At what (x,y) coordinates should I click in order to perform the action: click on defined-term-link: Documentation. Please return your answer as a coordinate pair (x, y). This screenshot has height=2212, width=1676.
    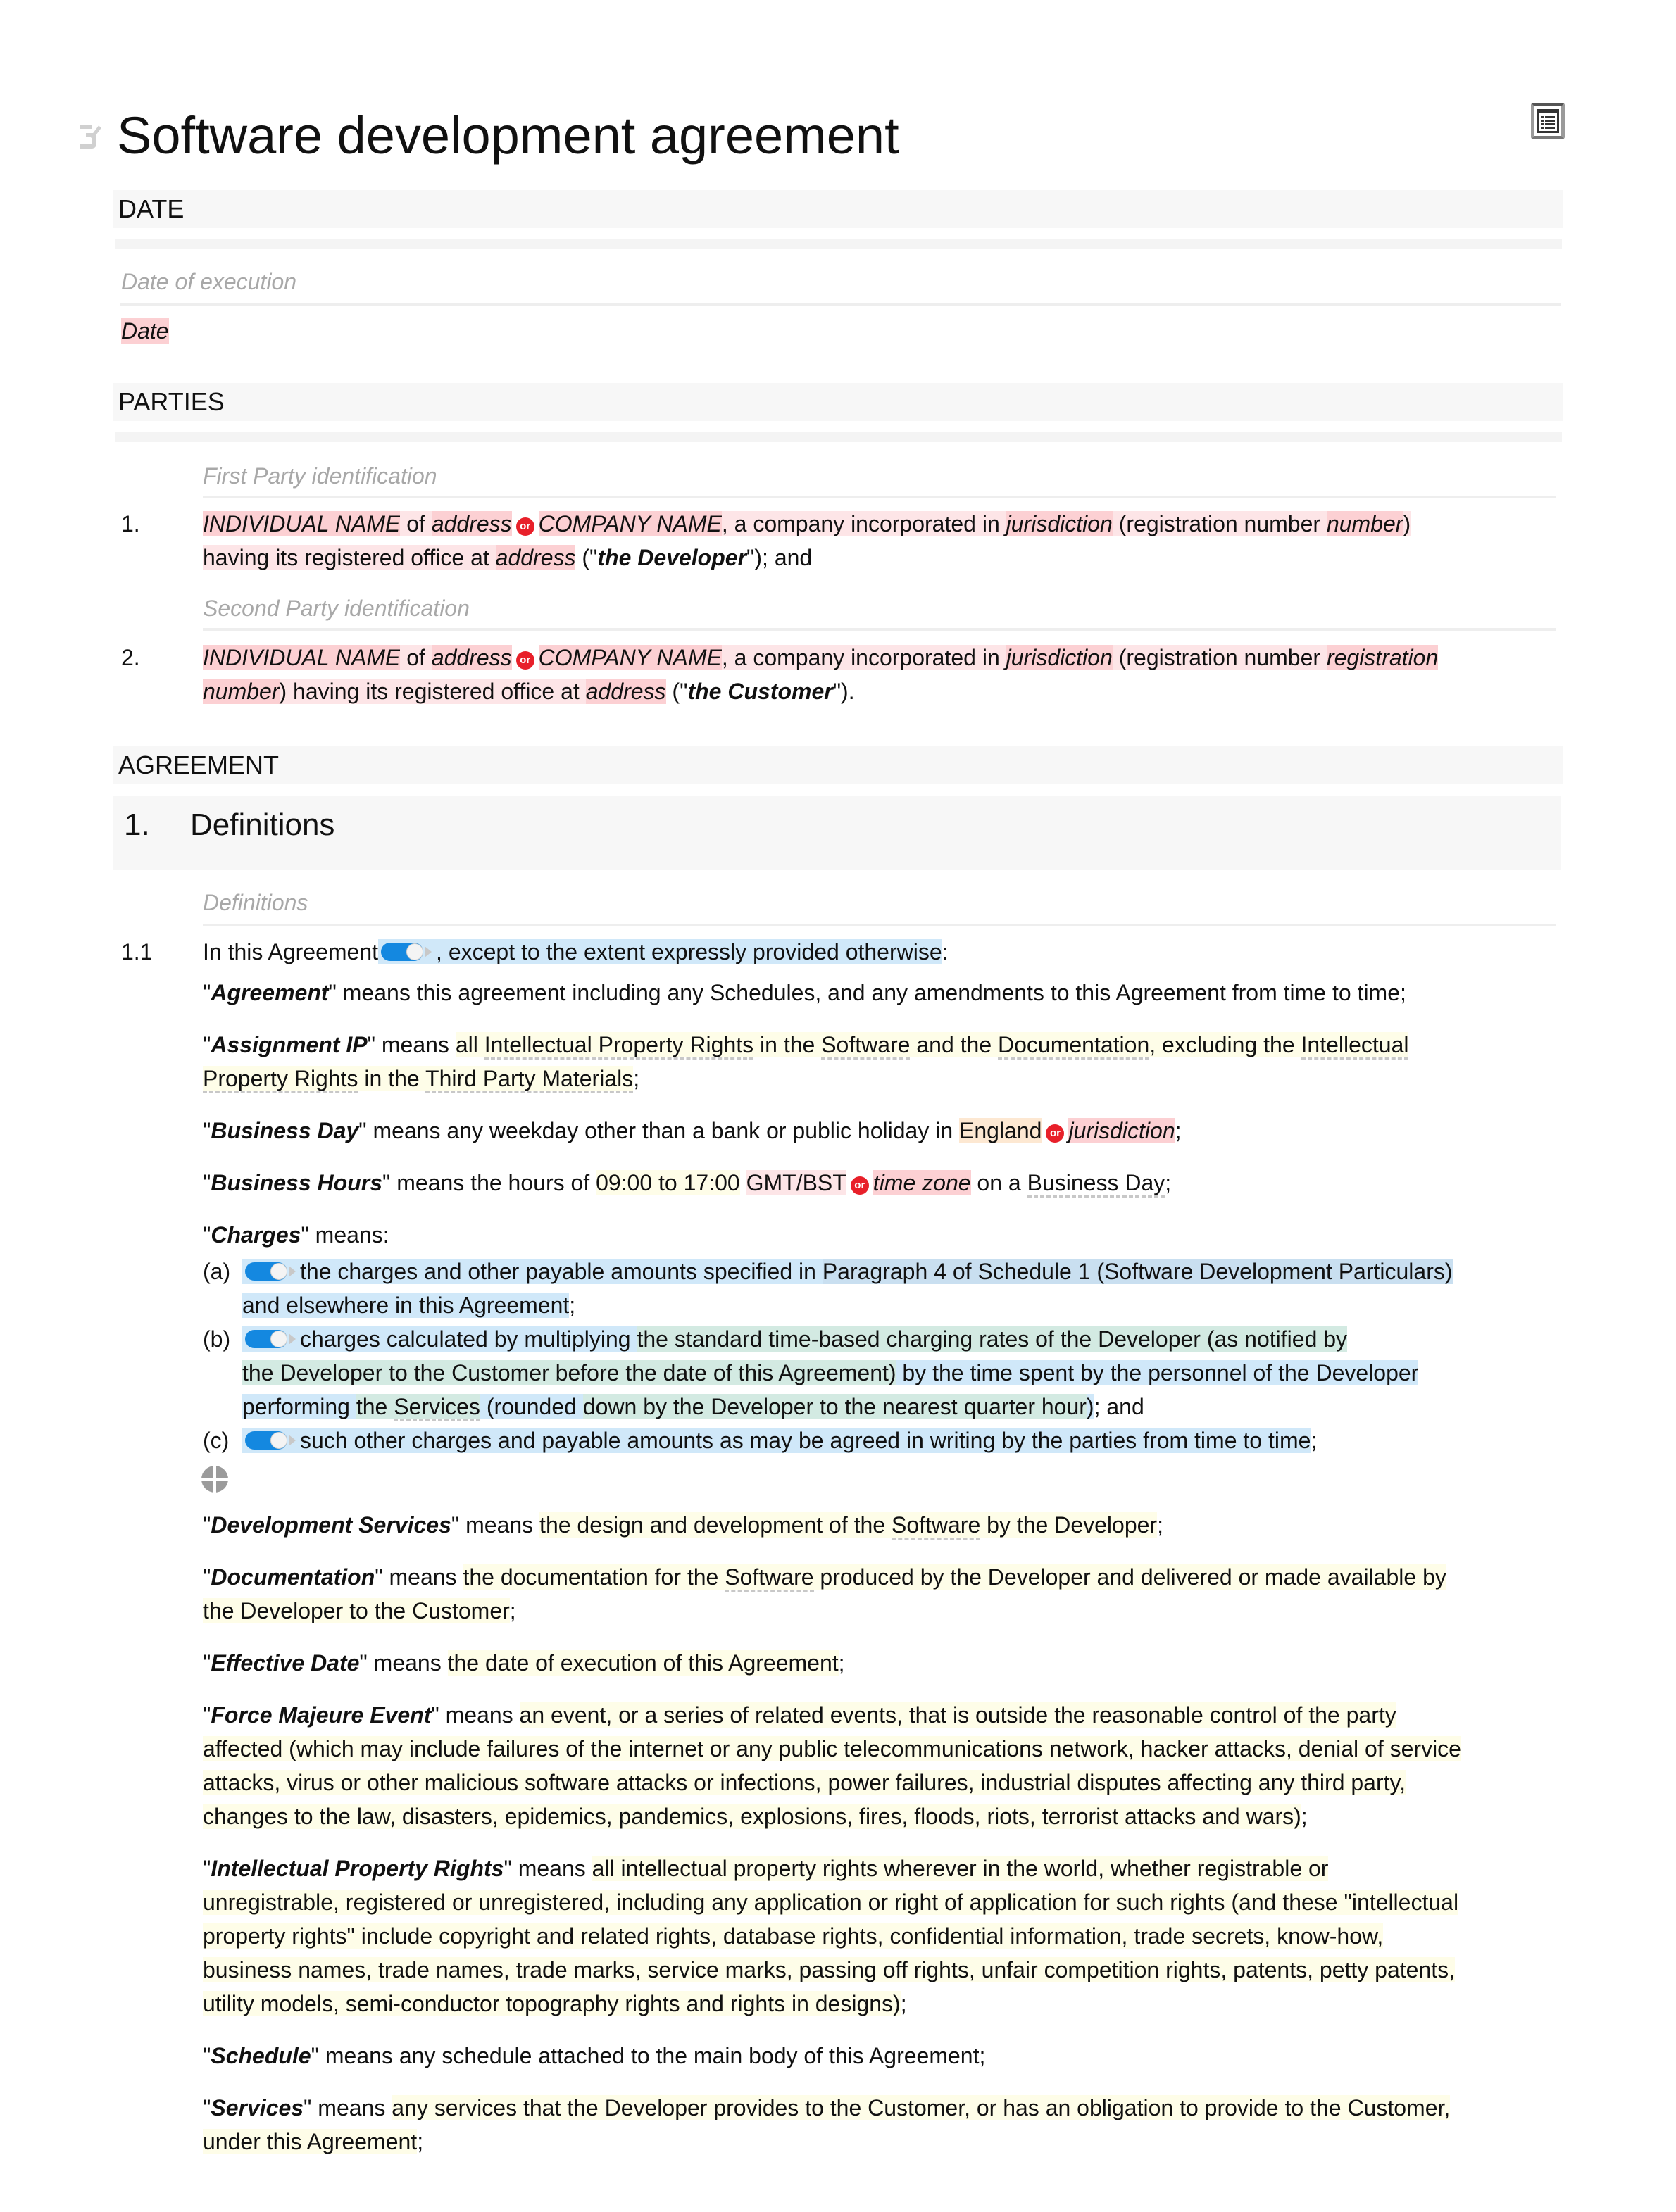
    Looking at the image, I should click on (1074, 1046).